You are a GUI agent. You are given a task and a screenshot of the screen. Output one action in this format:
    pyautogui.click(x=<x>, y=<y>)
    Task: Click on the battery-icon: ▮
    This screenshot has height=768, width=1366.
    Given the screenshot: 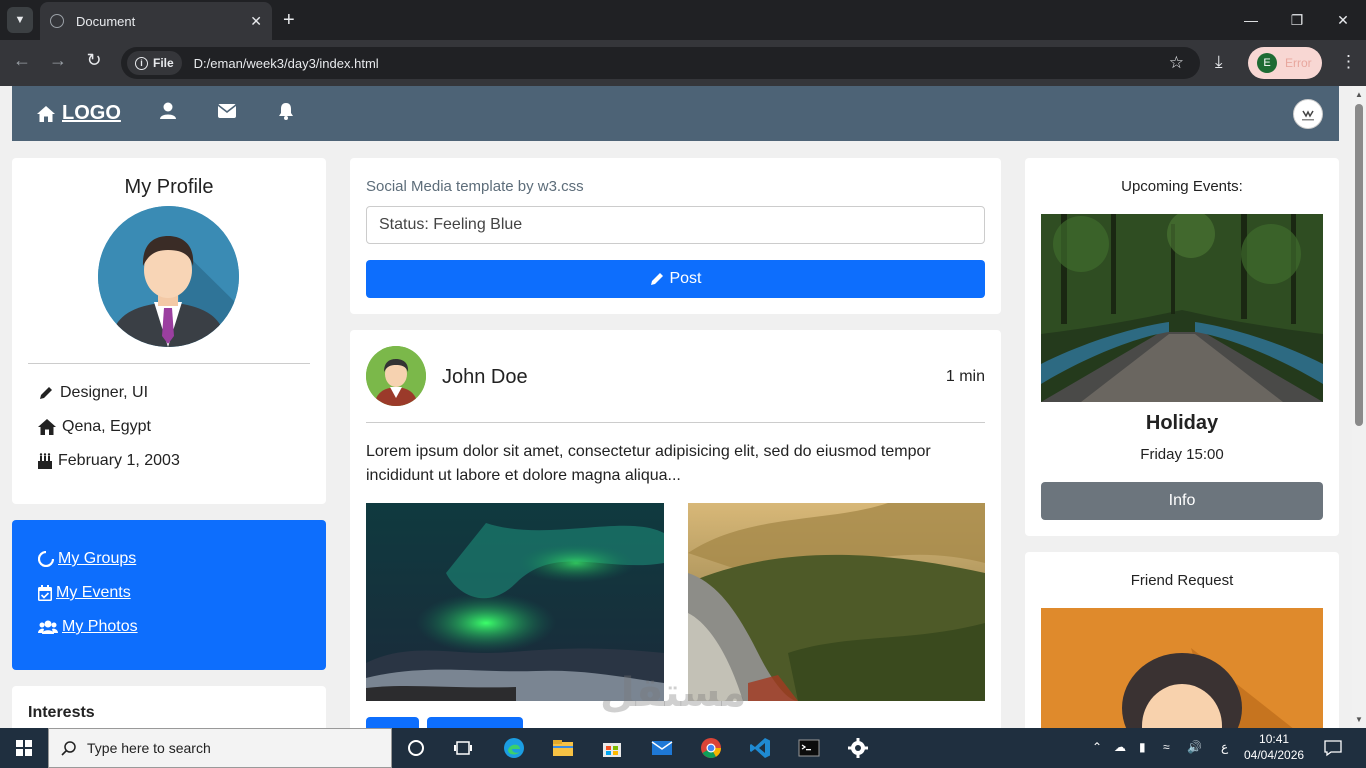 What is the action you would take?
    pyautogui.click(x=1142, y=747)
    